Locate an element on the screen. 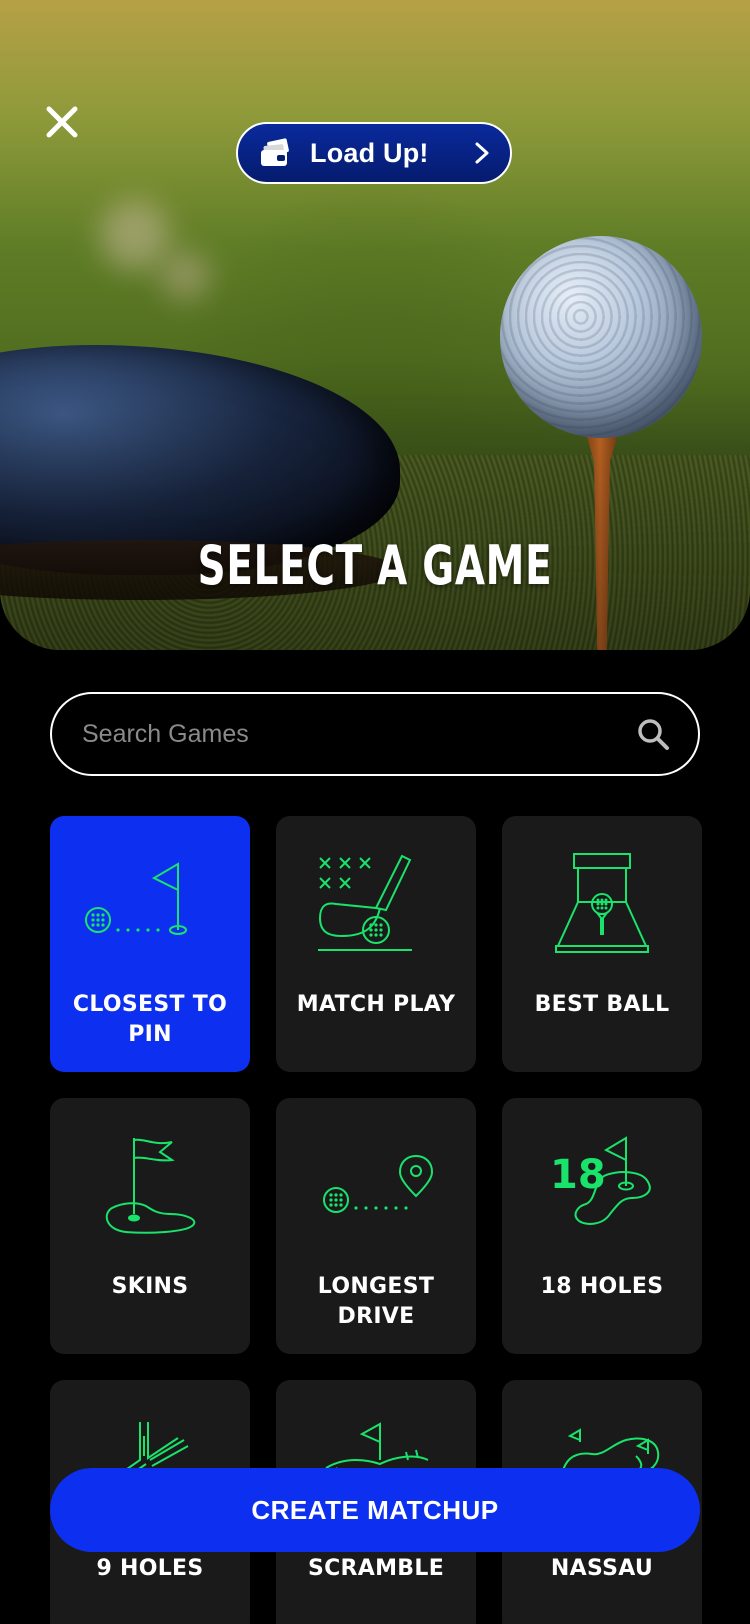  svg-text: 18 is located at coordinates (578, 1175).